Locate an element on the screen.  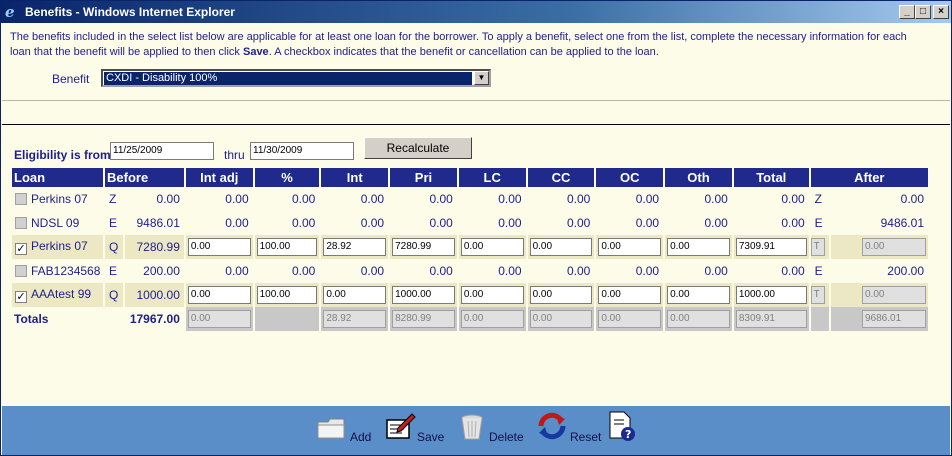
header-int-adj: Int adj is located at coordinates (219, 177).